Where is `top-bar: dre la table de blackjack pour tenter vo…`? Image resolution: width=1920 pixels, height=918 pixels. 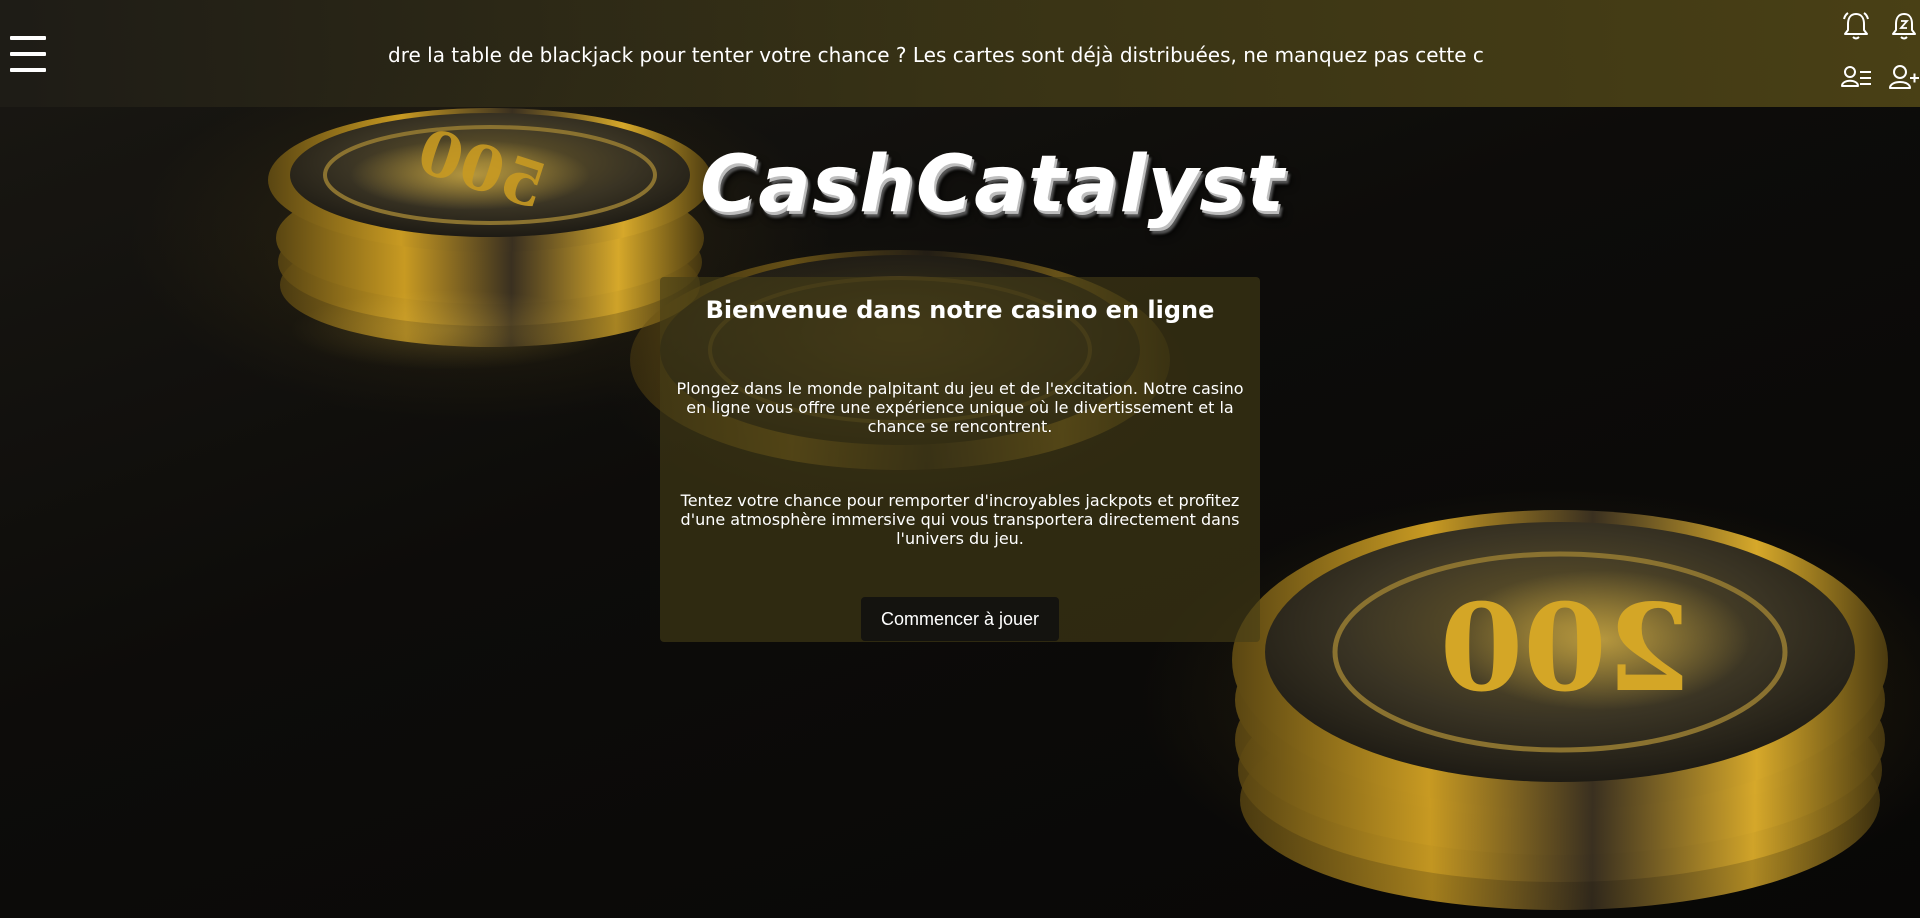
top-bar: dre la table de blackjack pour tenter vo… is located at coordinates (960, 53).